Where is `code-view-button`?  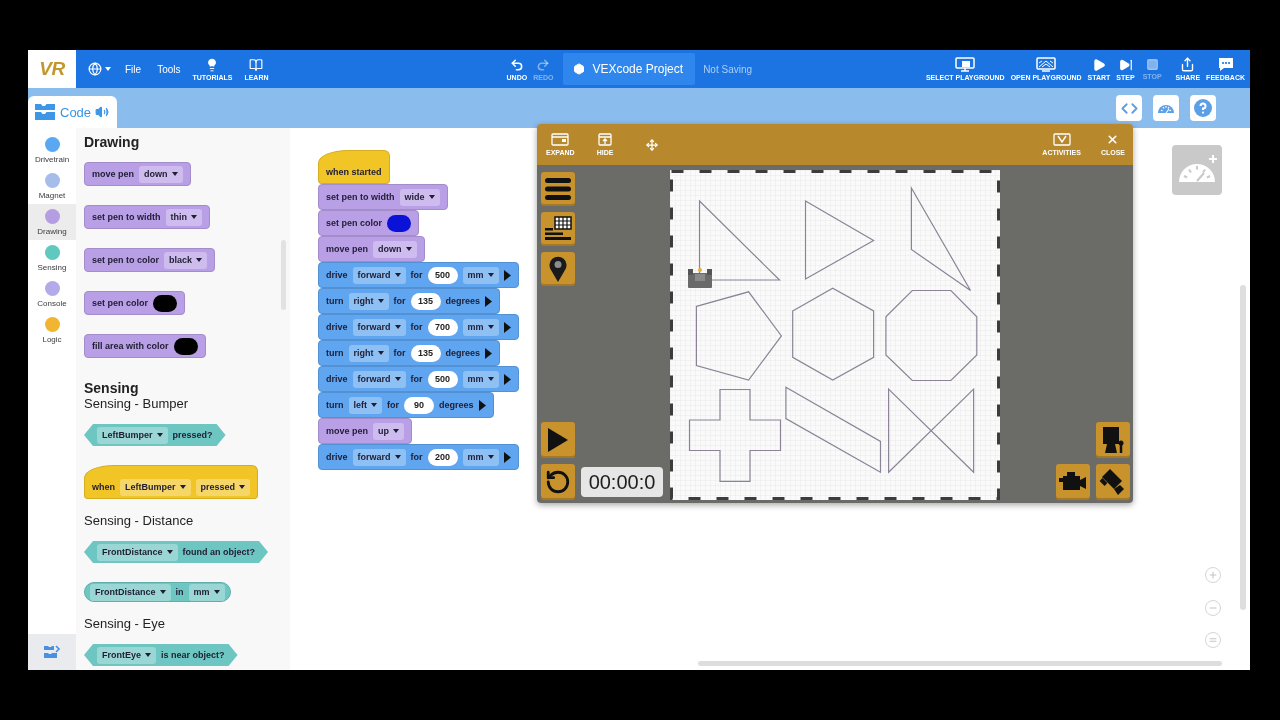 code-view-button is located at coordinates (1129, 108).